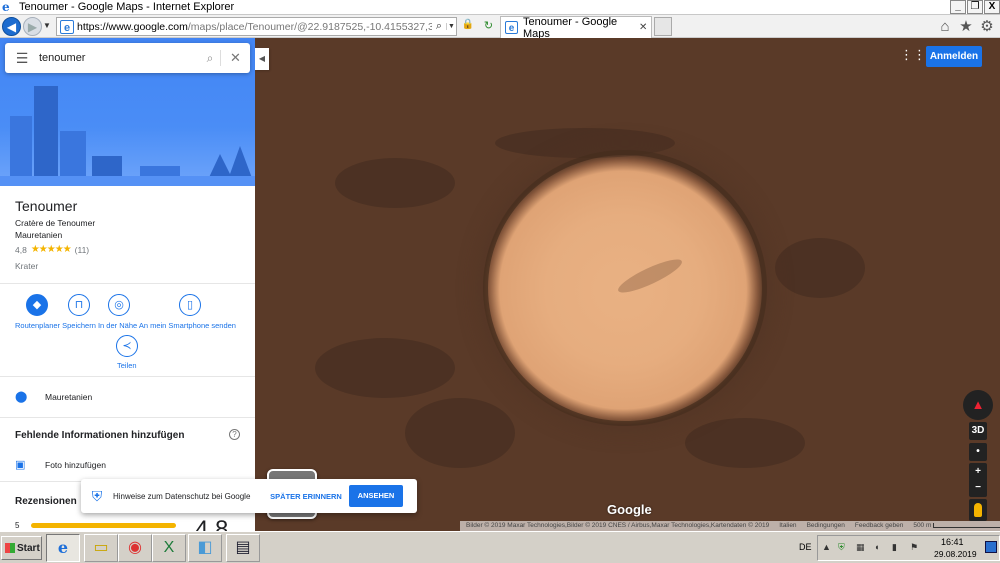  I want to click on tab-google-maps: e Tenoumer - Google Maps ✕, so click(576, 27).